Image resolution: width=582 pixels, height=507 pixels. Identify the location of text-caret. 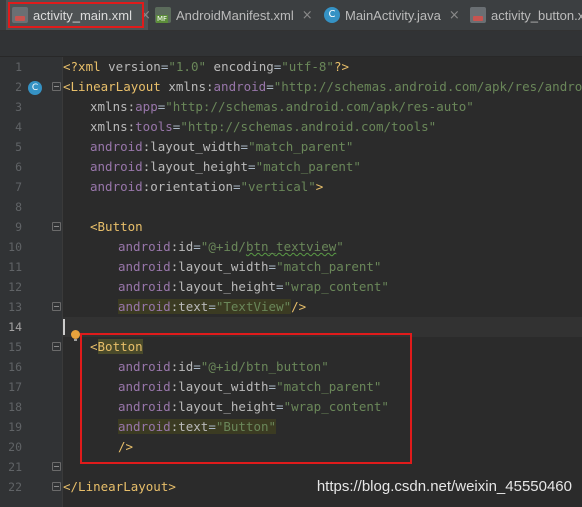
(64, 327).